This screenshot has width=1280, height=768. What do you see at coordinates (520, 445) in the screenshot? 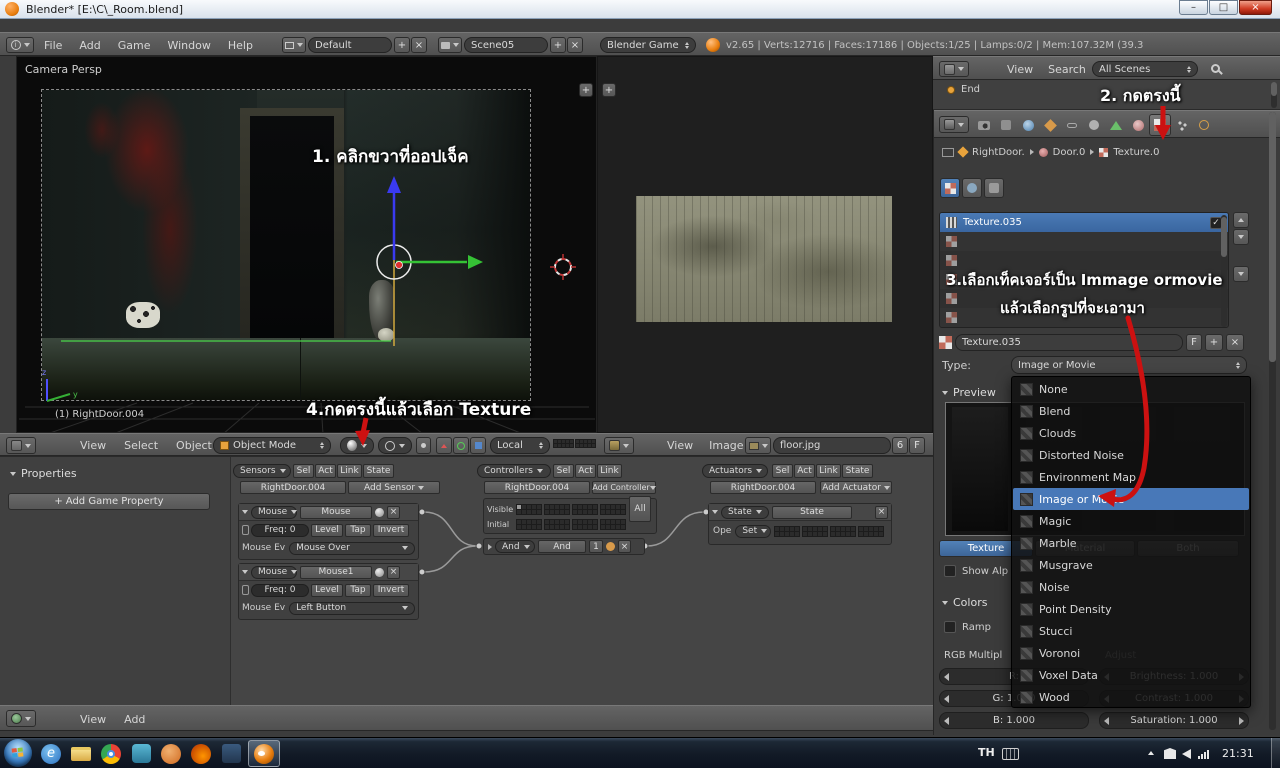
I see `orientation-selector: Local` at bounding box center [520, 445].